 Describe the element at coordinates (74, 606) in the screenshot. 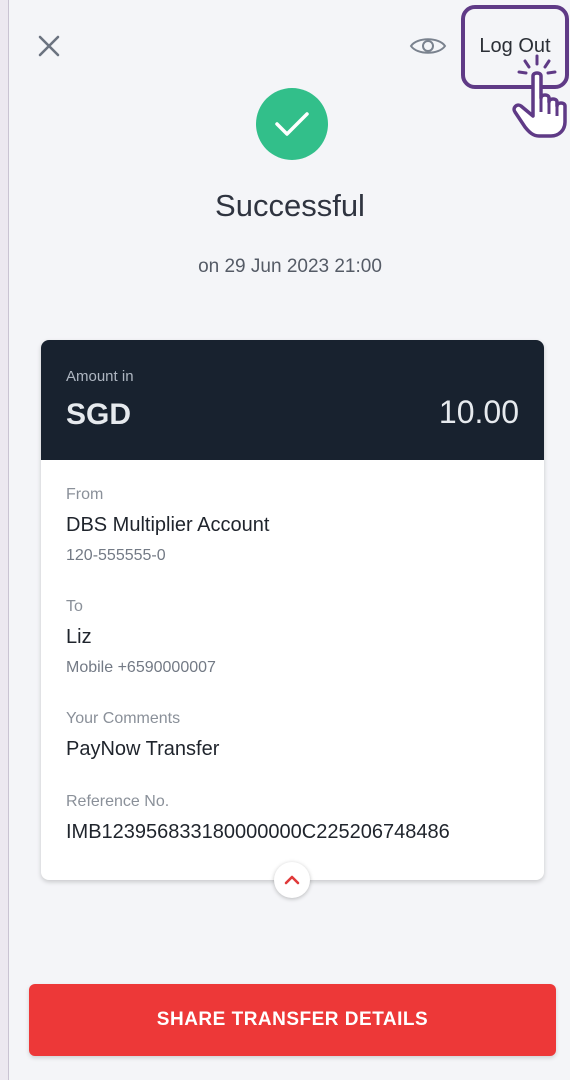

I see `to-label: To` at that location.